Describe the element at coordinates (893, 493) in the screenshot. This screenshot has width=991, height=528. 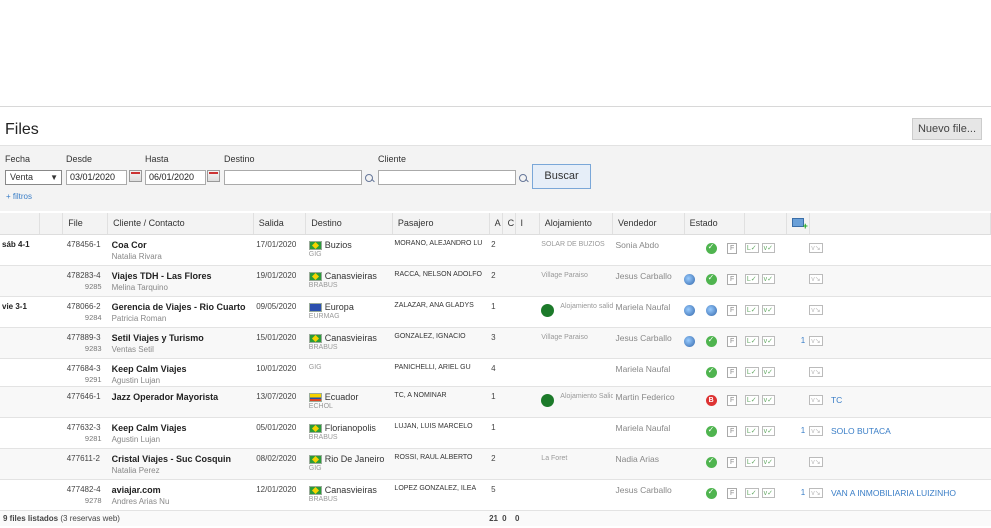
I see `file-note: VAN A INMOBILIARIA LUIZINHO` at that location.